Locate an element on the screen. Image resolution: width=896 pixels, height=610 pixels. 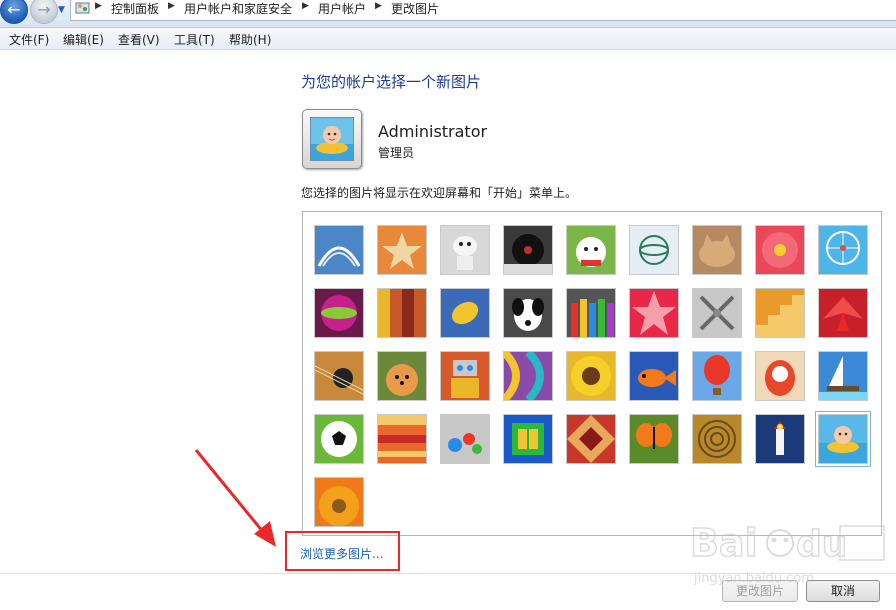
picture-option-butterfly is located at coordinates (654, 439).